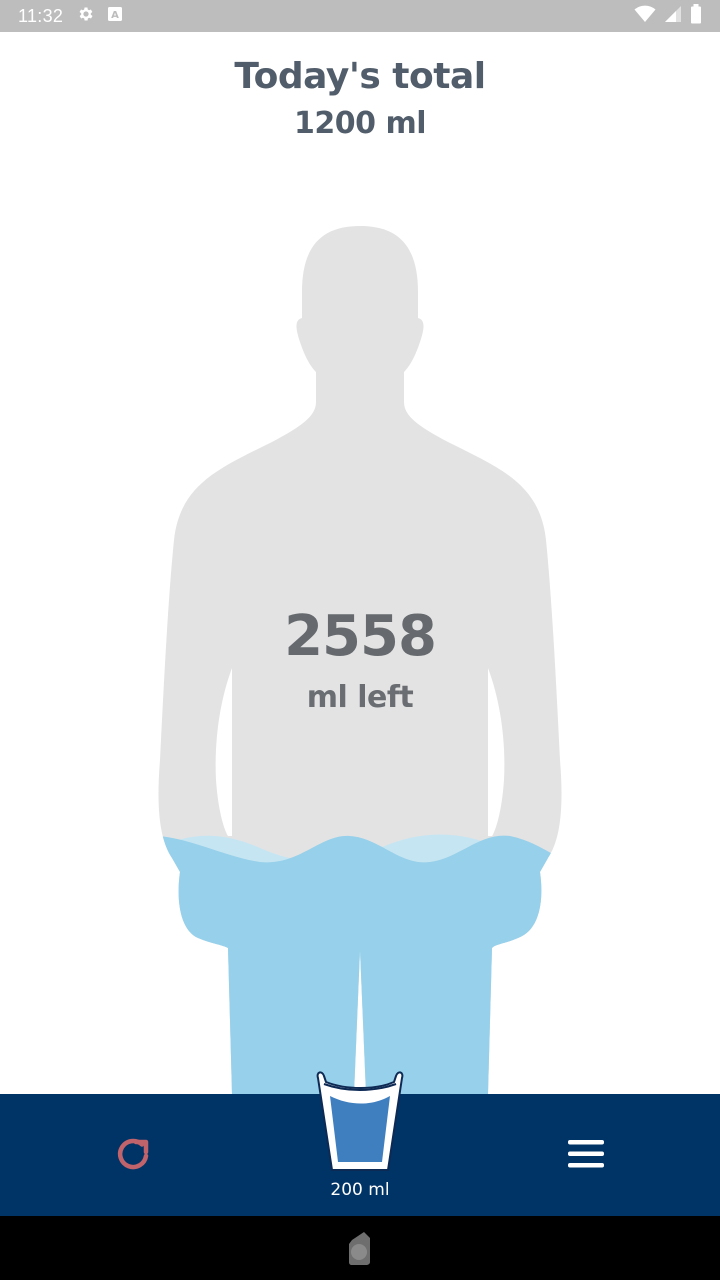  What do you see at coordinates (360, 1190) in the screenshot?
I see `cup-size-label: 200 ml` at bounding box center [360, 1190].